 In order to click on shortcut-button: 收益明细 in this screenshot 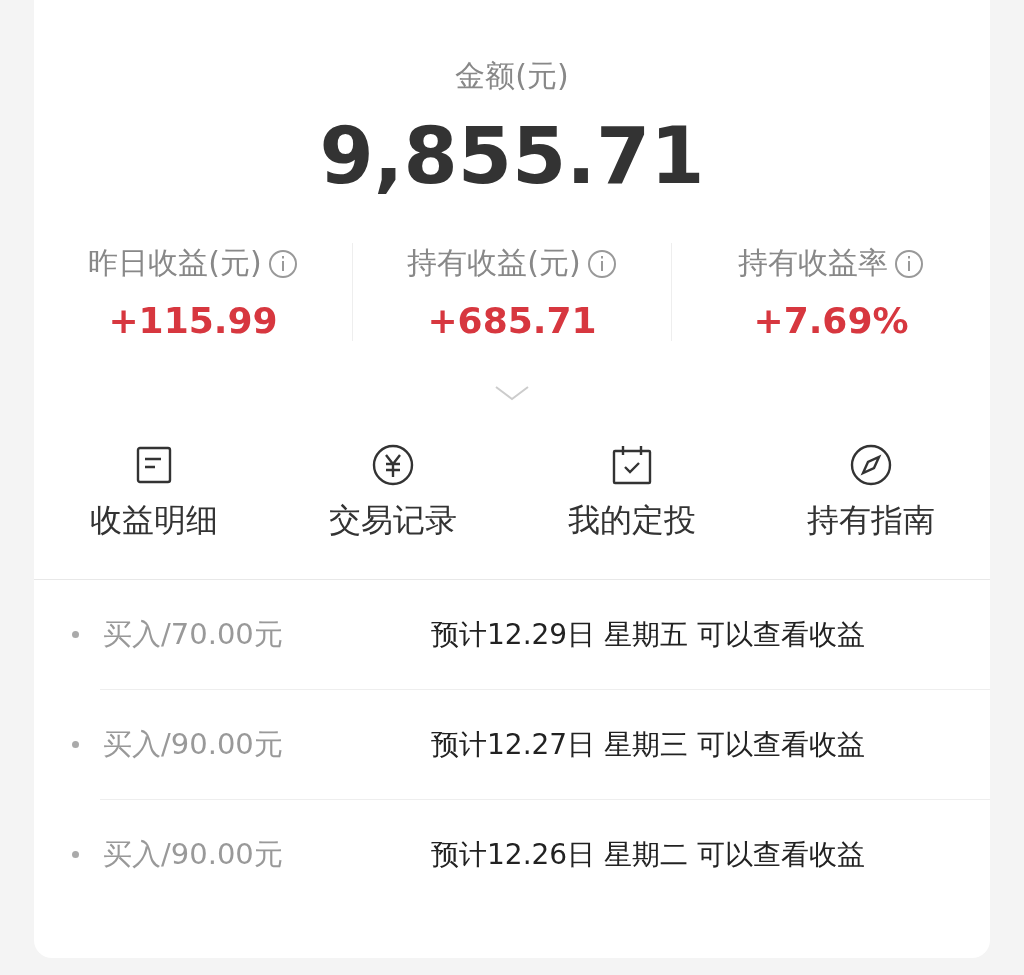, I will do `click(153, 493)`.